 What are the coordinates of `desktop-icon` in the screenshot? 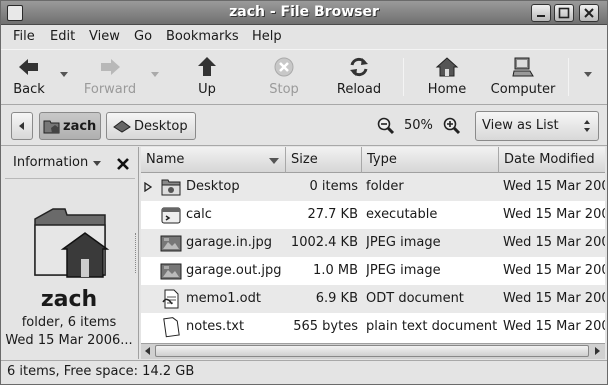 It's located at (122, 126).